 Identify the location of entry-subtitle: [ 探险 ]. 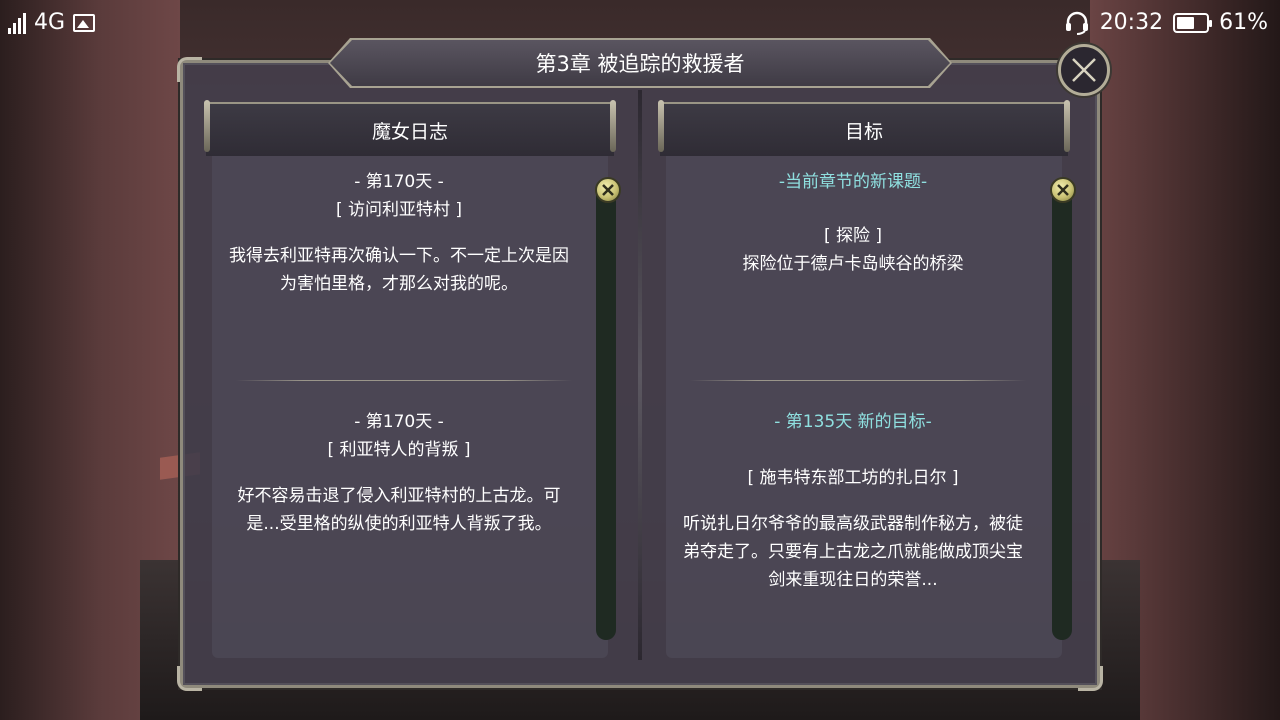
(853, 236).